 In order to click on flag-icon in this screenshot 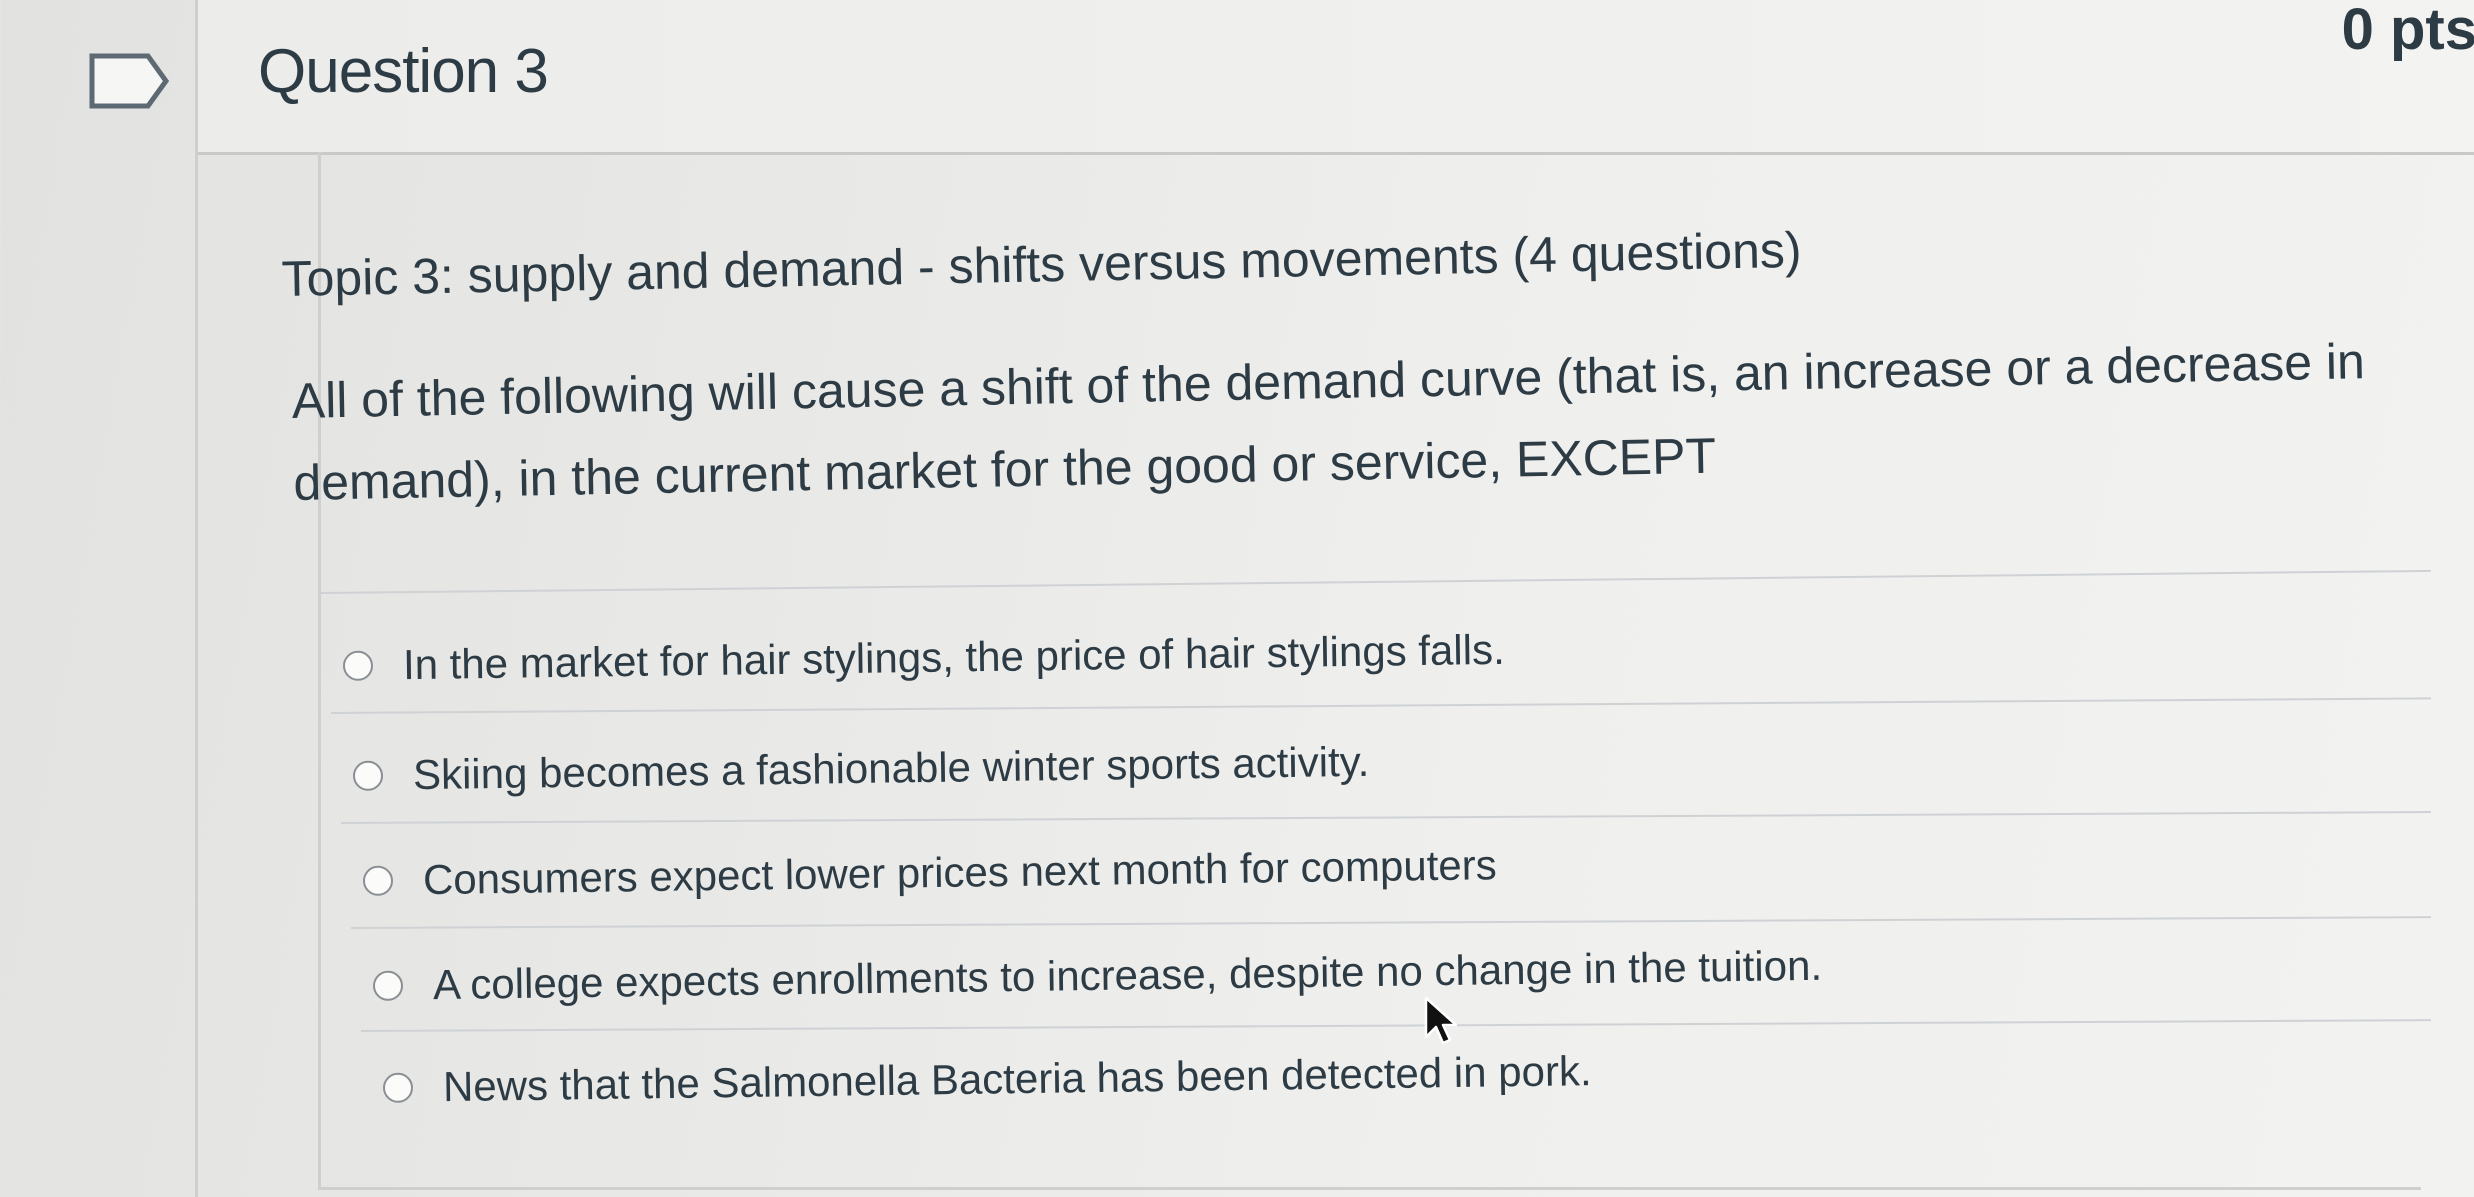, I will do `click(129, 81)`.